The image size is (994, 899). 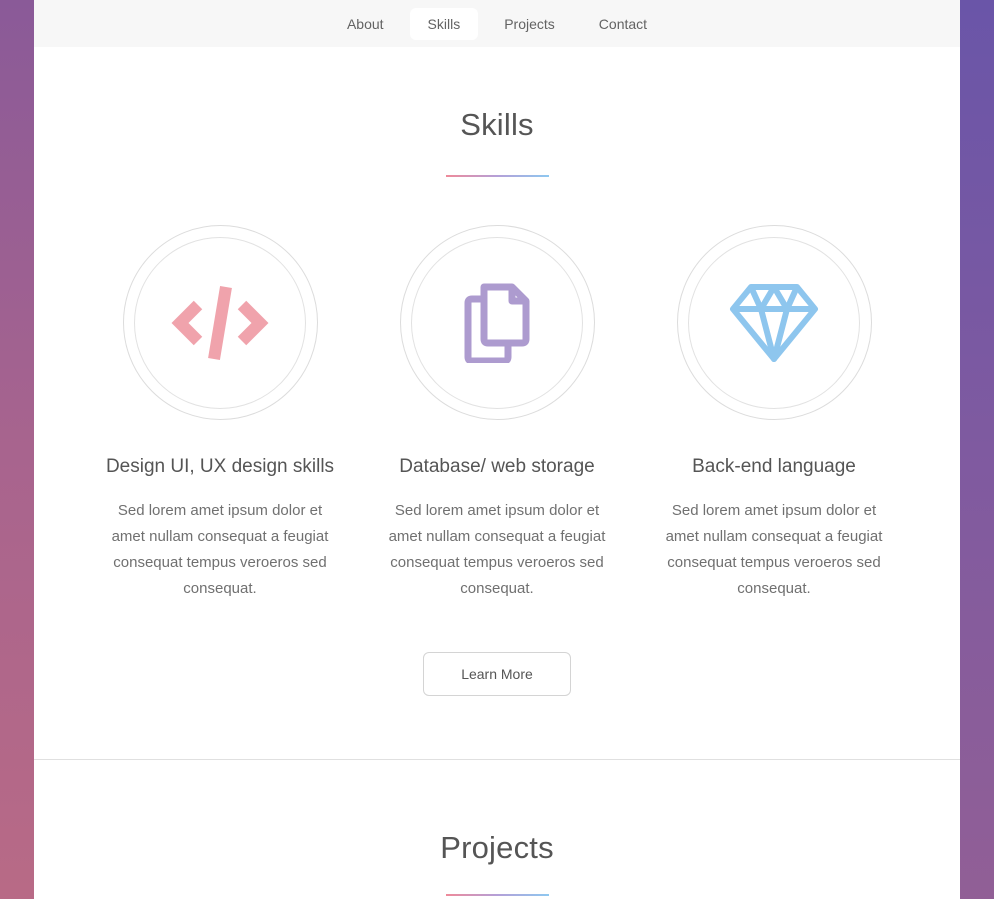 What do you see at coordinates (623, 24) in the screenshot?
I see `nav-item-contact: Contact` at bounding box center [623, 24].